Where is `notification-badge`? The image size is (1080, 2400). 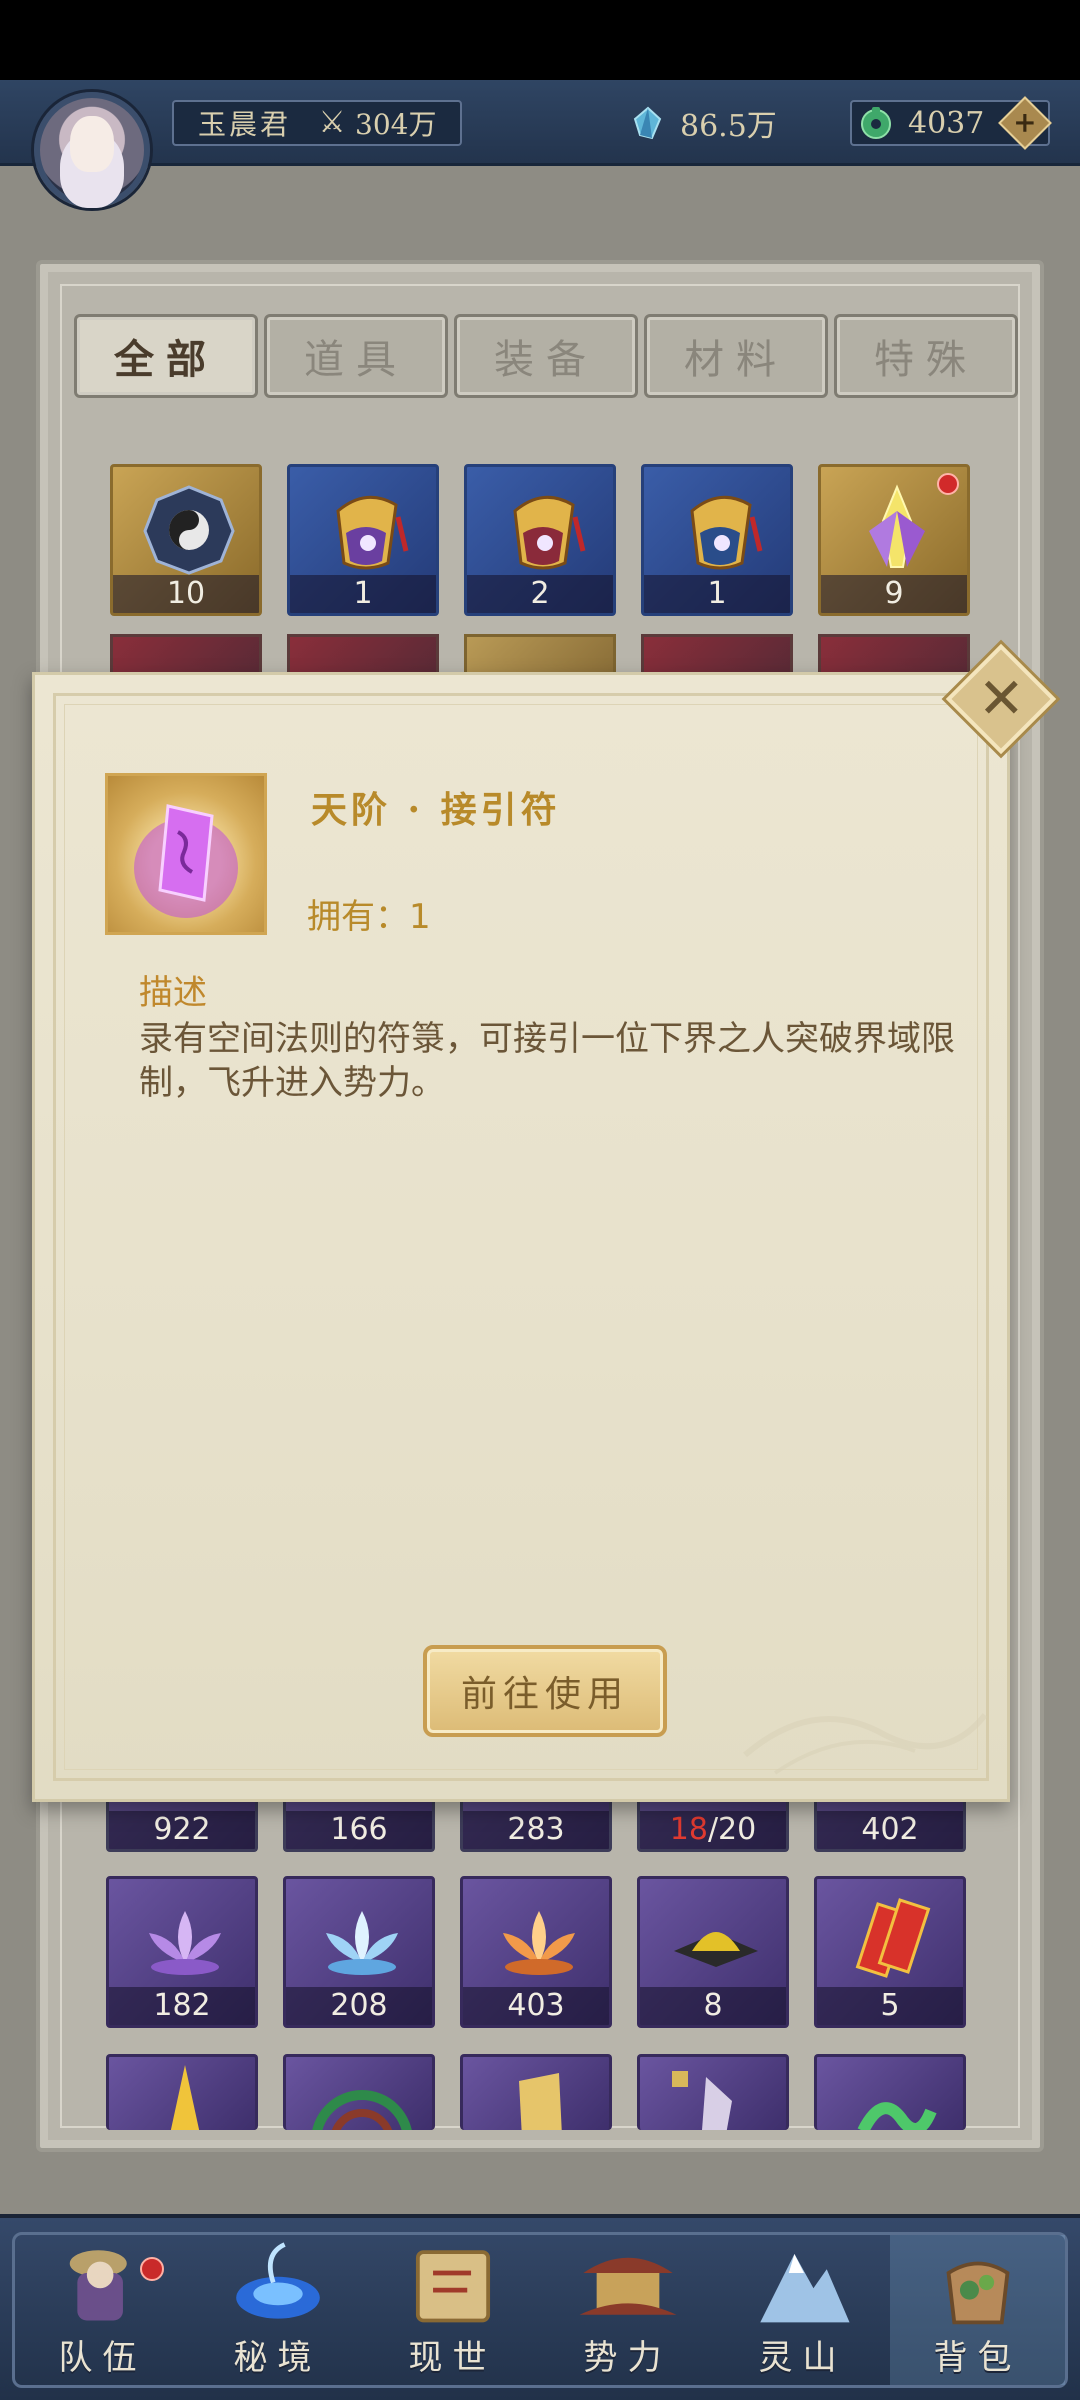 notification-badge is located at coordinates (152, 2269).